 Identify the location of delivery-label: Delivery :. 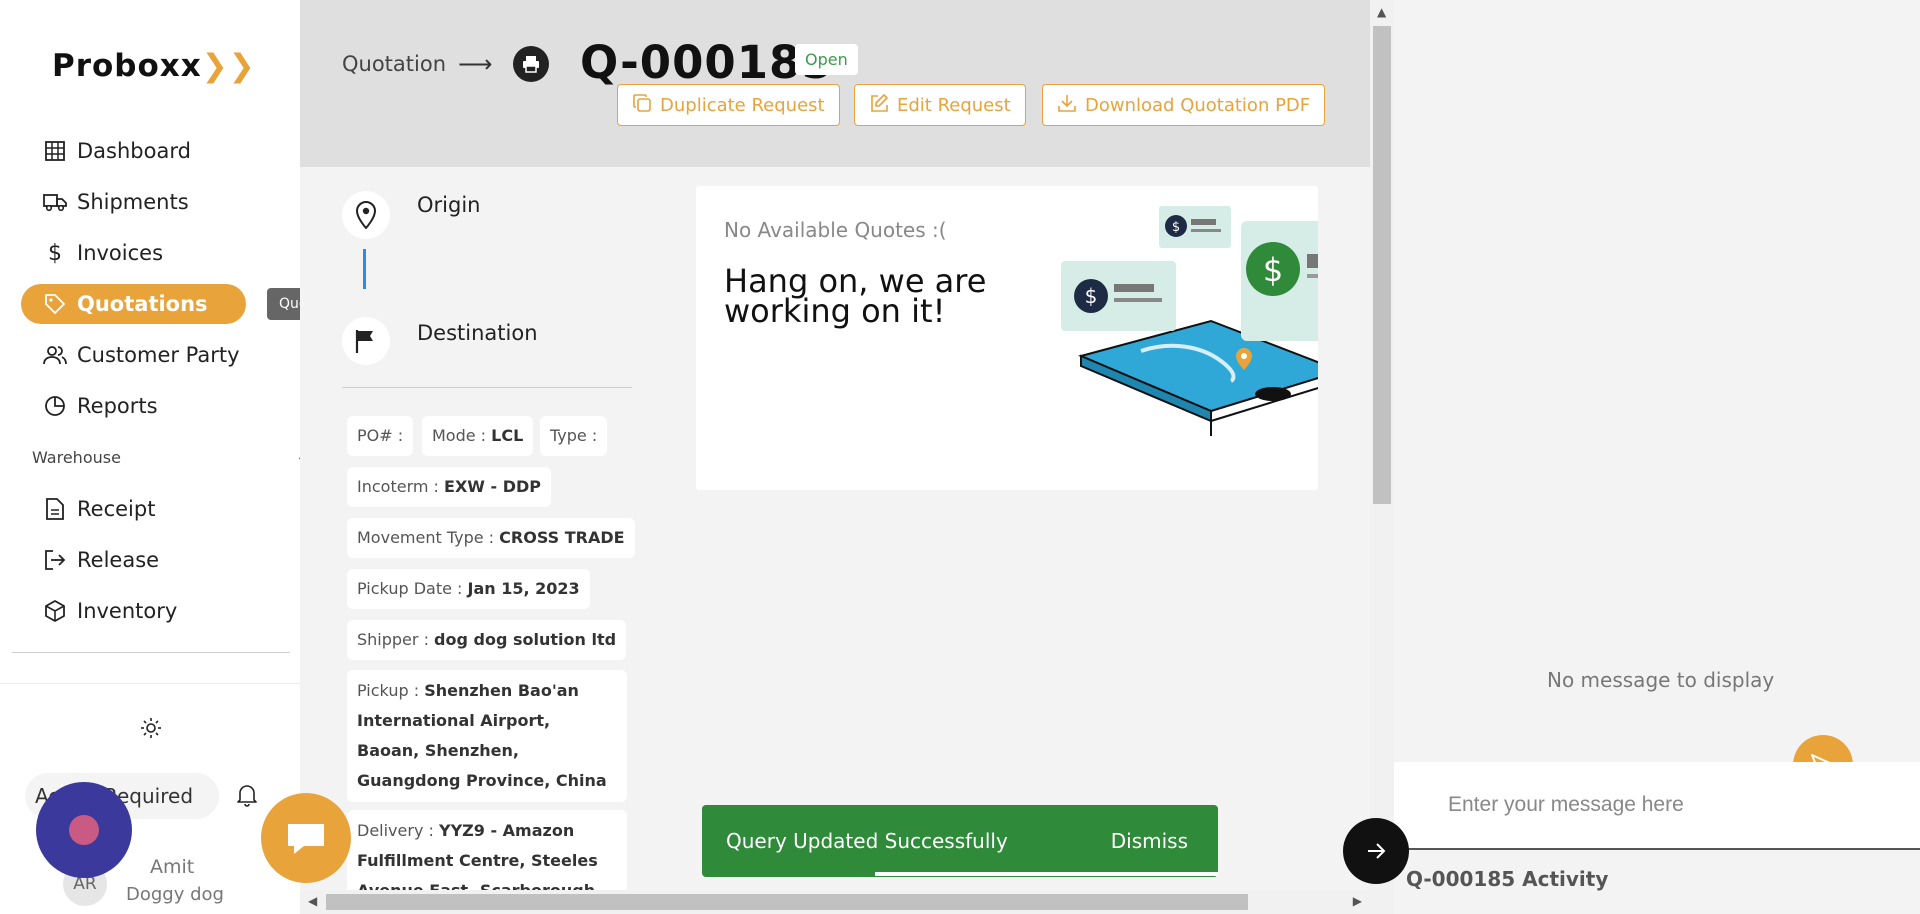
(395, 830).